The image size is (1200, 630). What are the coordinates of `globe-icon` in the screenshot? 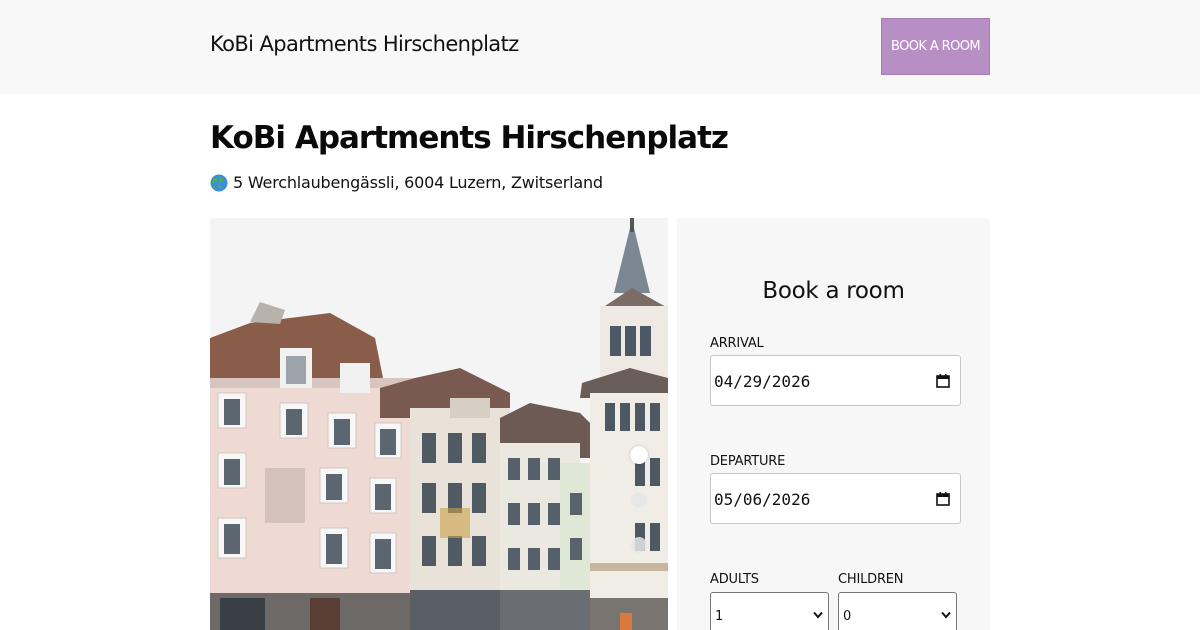 It's located at (219, 182).